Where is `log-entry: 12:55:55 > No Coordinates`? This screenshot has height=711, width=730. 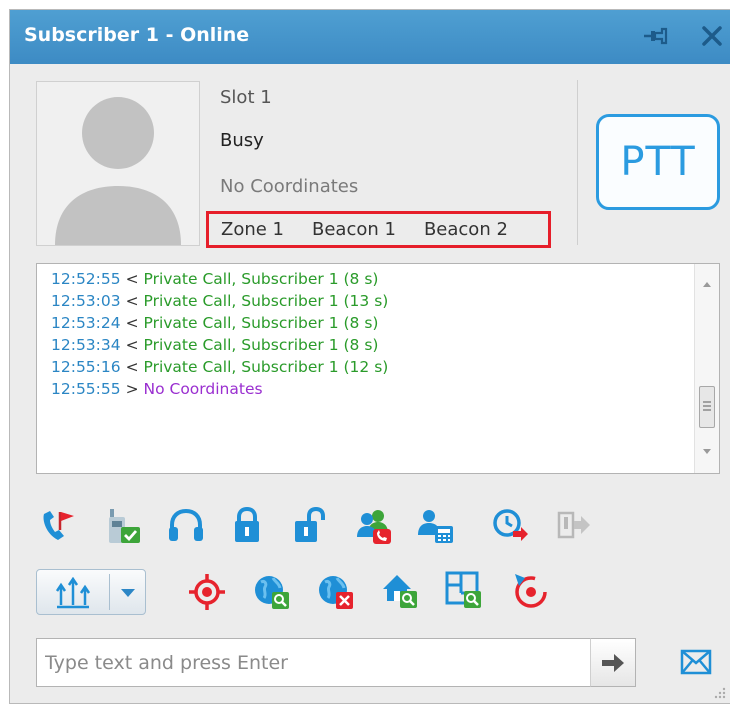 log-entry: 12:55:55 > No Coordinates is located at coordinates (157, 391).